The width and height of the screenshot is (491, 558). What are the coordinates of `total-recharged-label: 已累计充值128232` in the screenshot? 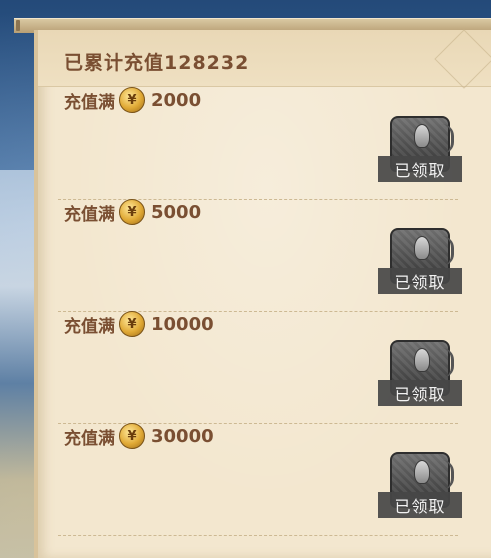 It's located at (157, 63).